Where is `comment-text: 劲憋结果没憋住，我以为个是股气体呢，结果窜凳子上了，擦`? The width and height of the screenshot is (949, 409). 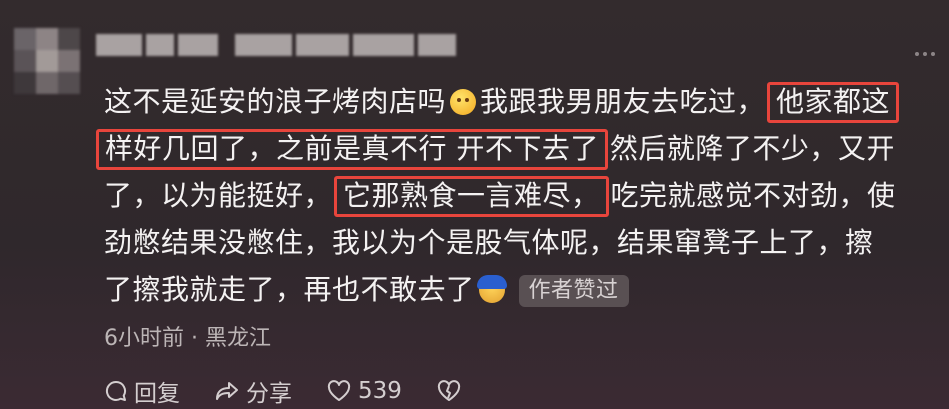 comment-text: 劲憋结果没憋住，我以为个是股气体呢，结果窜凳子上了，擦 is located at coordinates (489, 242).